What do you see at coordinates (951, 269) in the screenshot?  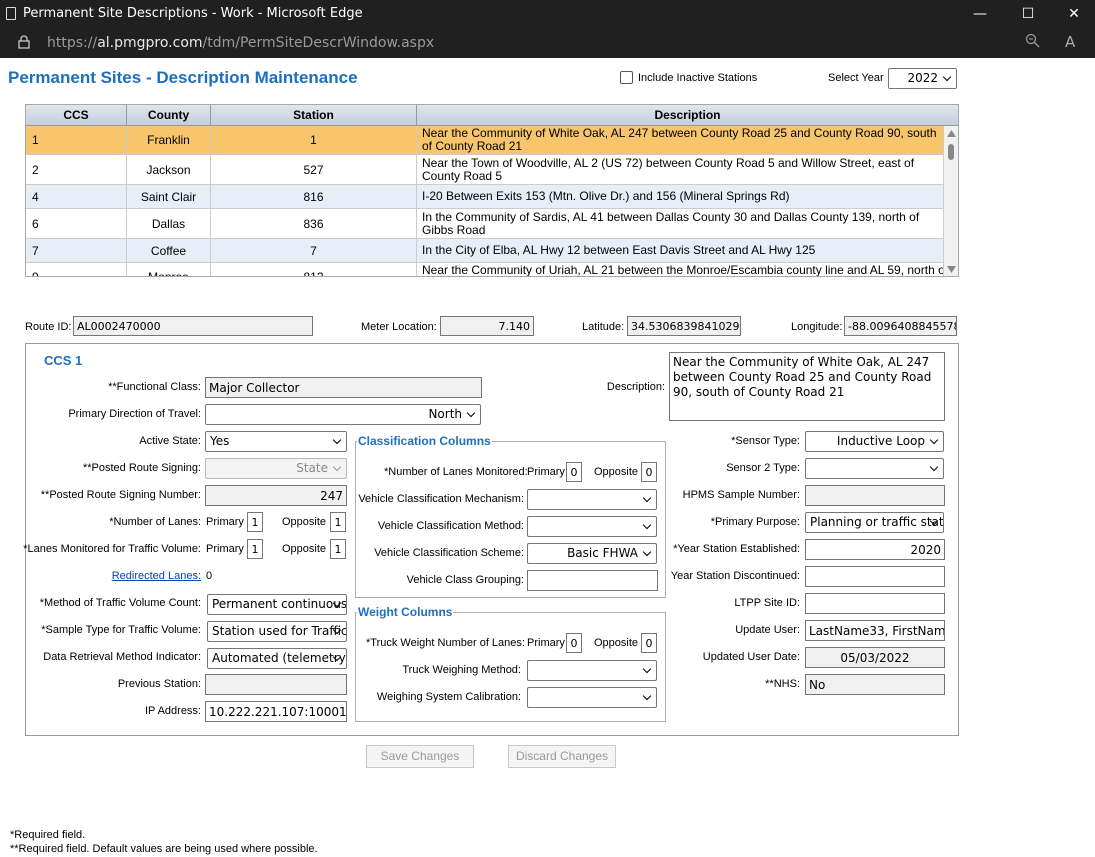 I see `scroll-down-icon` at bounding box center [951, 269].